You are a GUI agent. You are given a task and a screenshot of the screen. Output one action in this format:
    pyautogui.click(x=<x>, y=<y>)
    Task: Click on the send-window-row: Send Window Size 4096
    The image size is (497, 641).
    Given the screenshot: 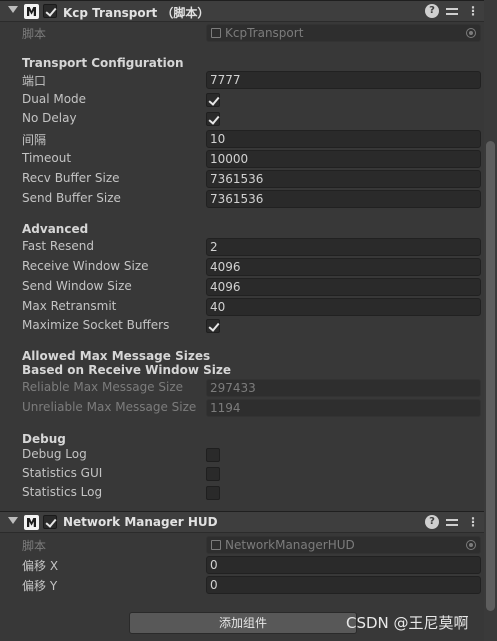 What is the action you would take?
    pyautogui.click(x=241, y=287)
    